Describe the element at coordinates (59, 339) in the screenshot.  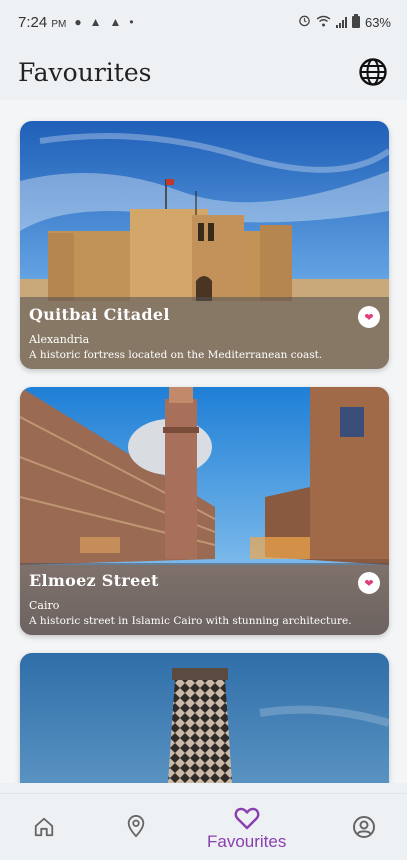
I see `place-city: Alexandria` at that location.